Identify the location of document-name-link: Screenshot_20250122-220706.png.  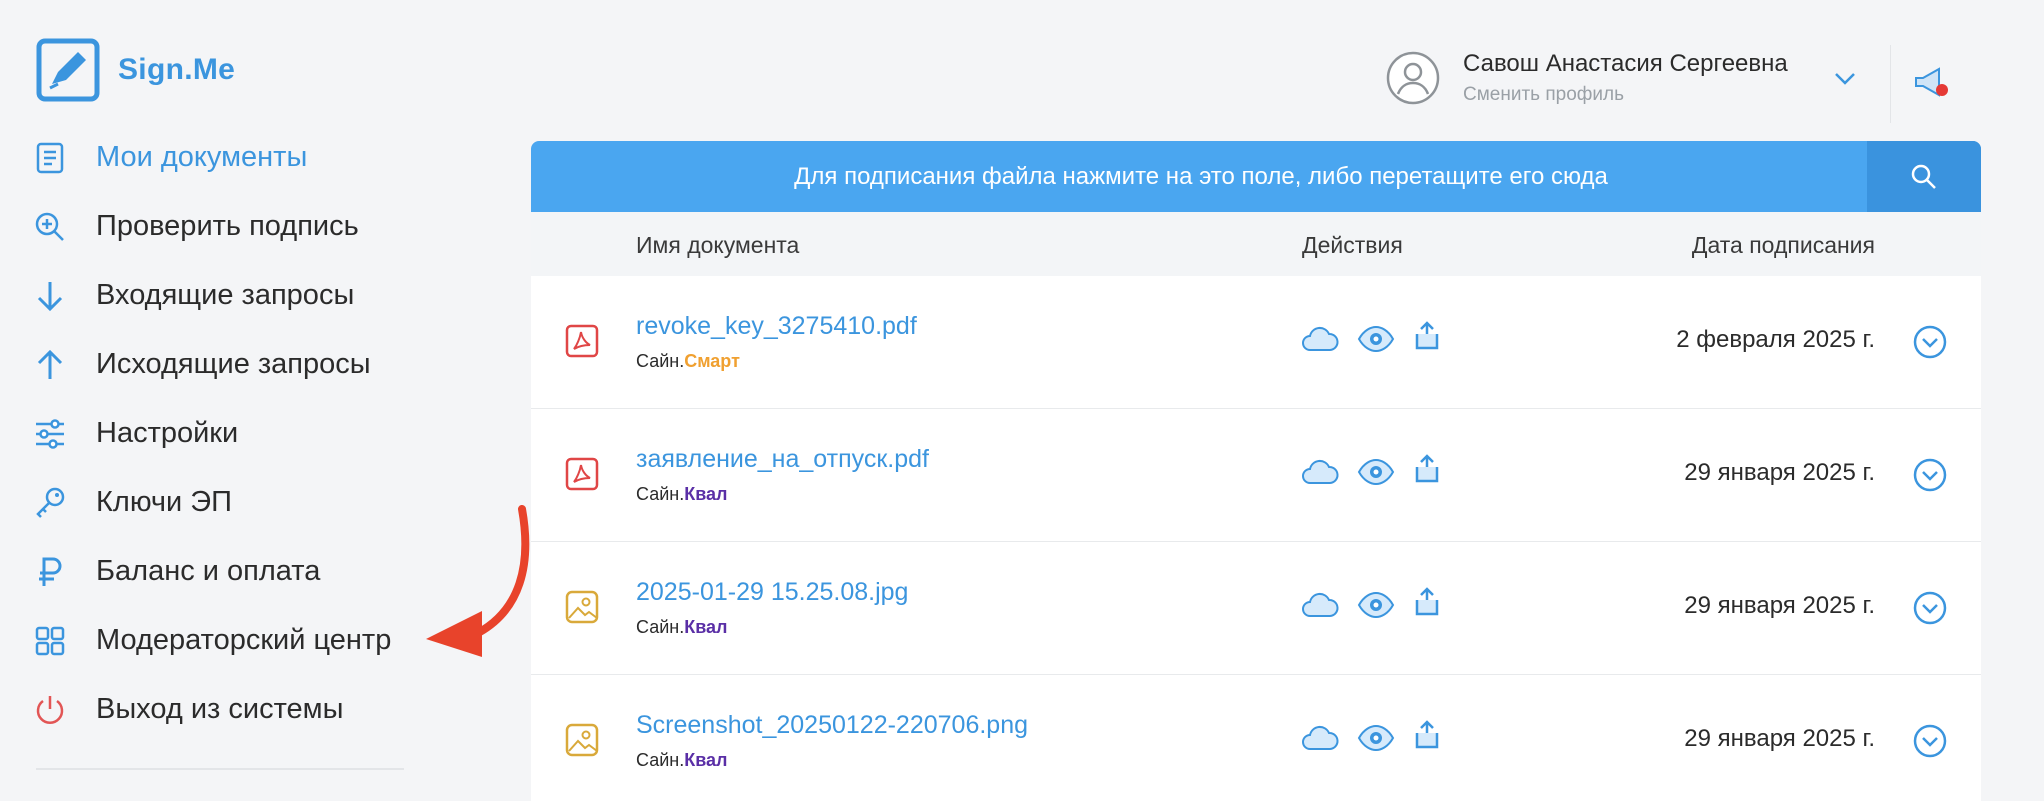
(832, 725).